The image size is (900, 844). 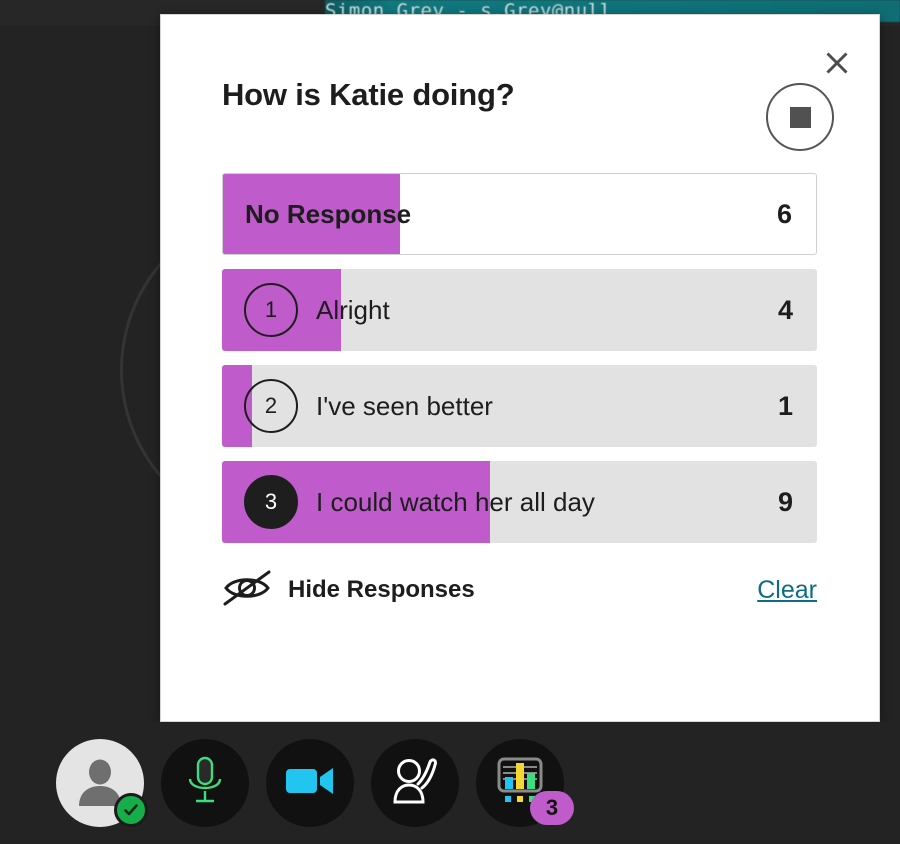 What do you see at coordinates (519, 590) in the screenshot?
I see `poll-footer: Hide Responses Clear` at bounding box center [519, 590].